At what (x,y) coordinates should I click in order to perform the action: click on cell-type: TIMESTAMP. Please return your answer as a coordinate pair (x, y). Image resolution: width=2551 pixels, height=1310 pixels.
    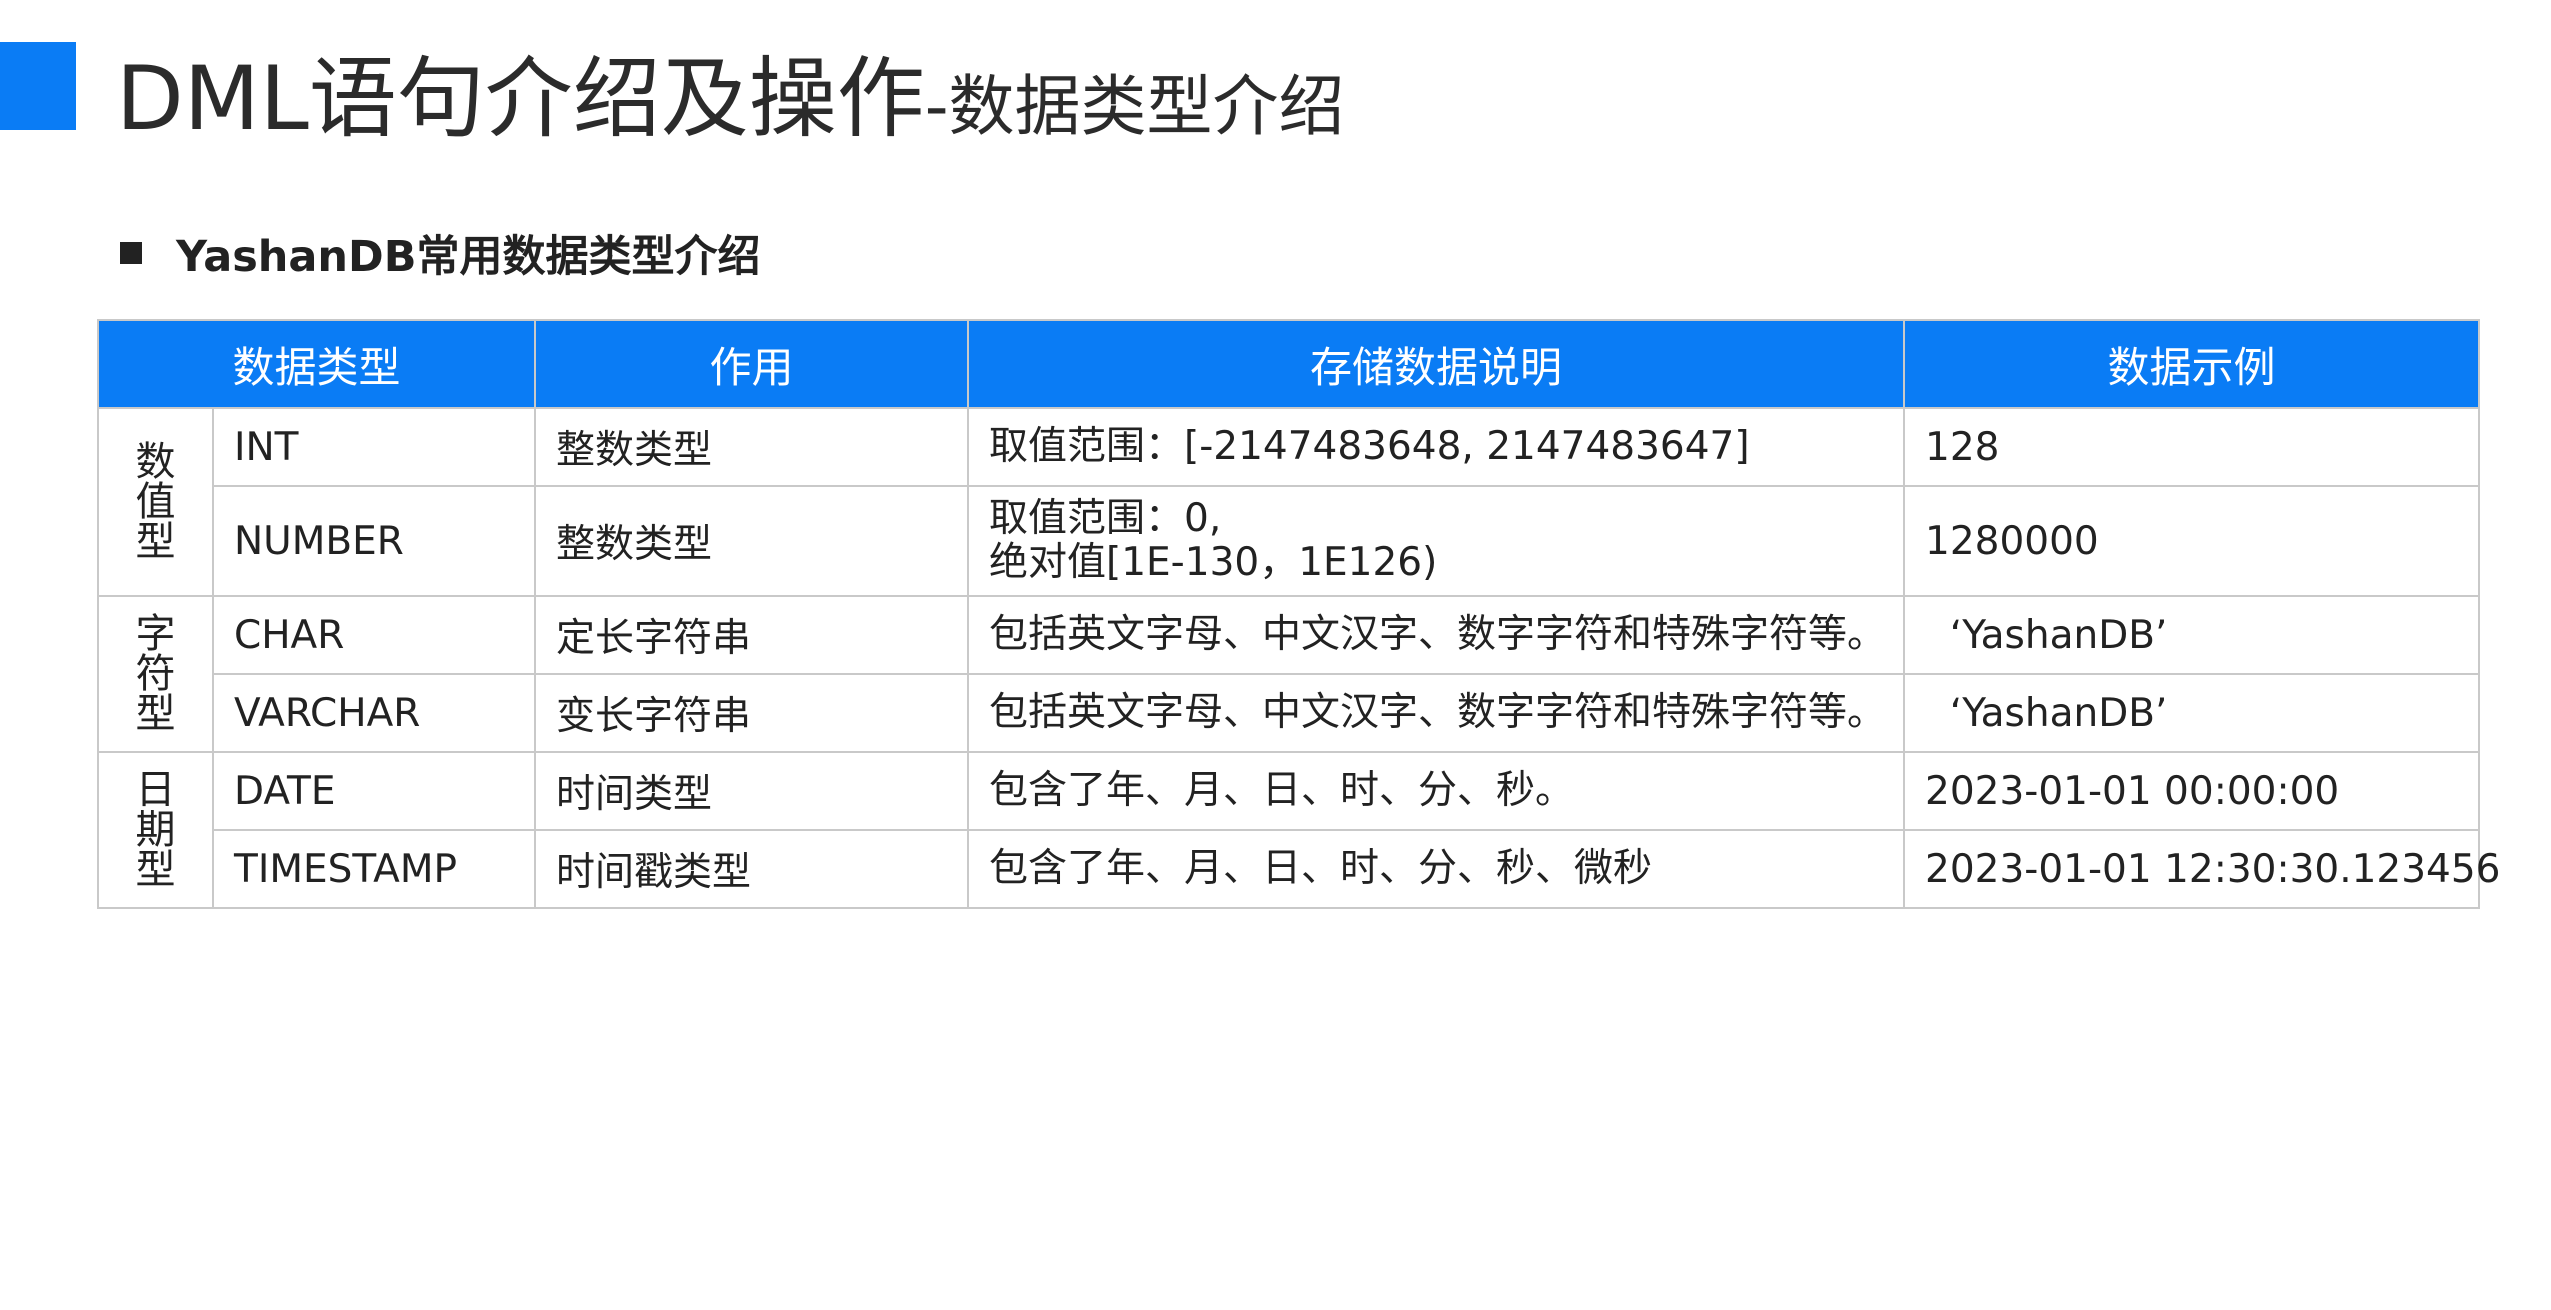
    Looking at the image, I should click on (374, 869).